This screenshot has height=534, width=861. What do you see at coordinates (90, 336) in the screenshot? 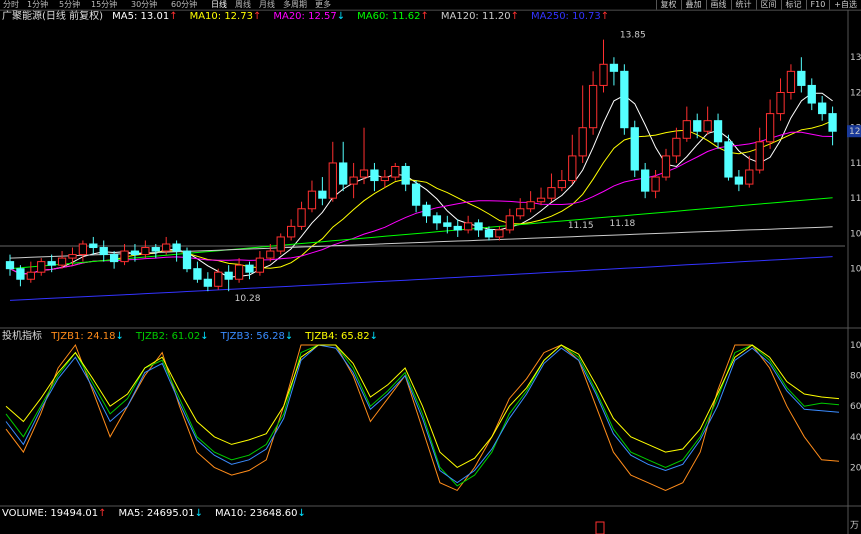
I see `legend-item: TJZB1: 24.18↓` at bounding box center [90, 336].